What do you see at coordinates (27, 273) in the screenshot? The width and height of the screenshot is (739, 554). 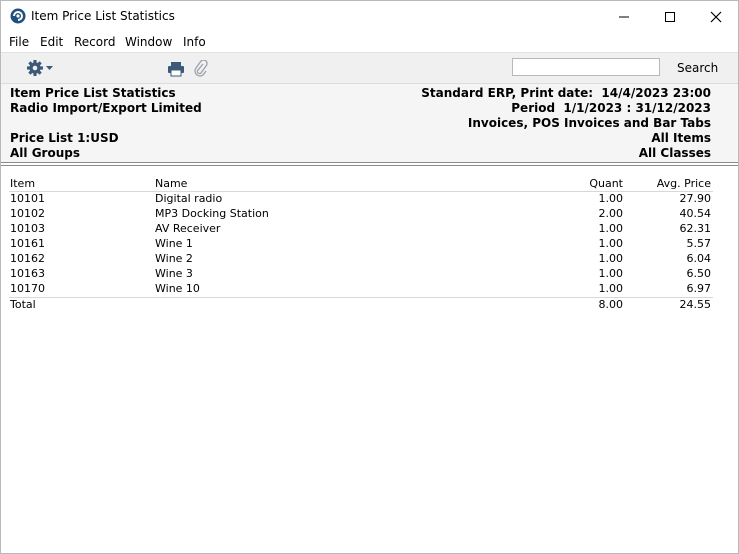 I see `item-code: 10163` at bounding box center [27, 273].